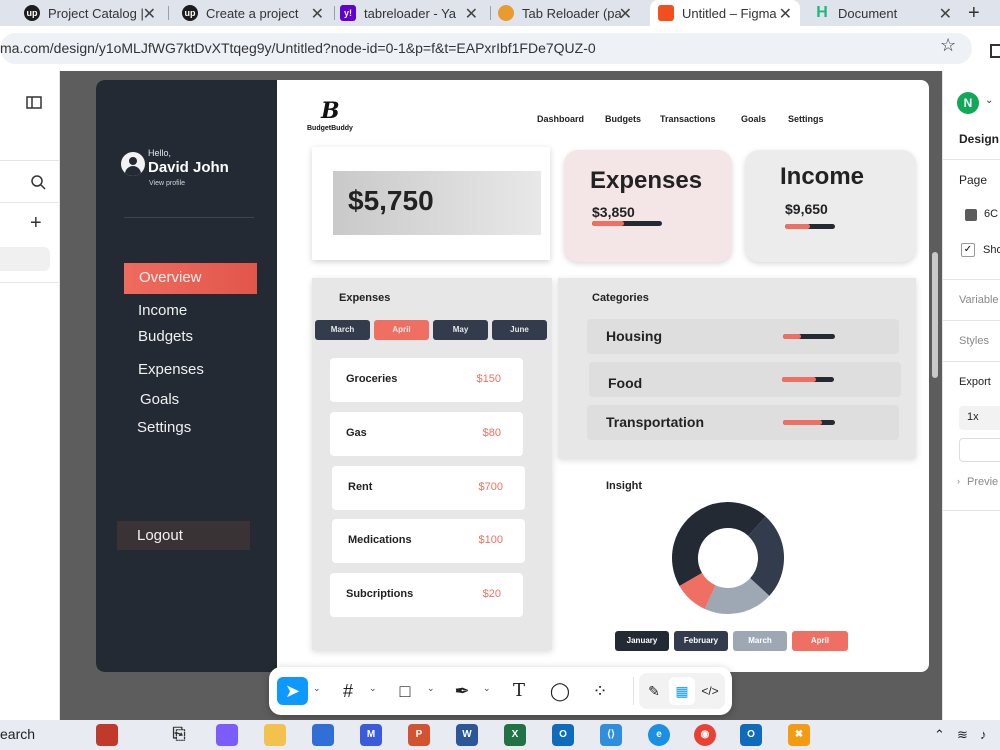  I want to click on export-button, so click(979, 450).